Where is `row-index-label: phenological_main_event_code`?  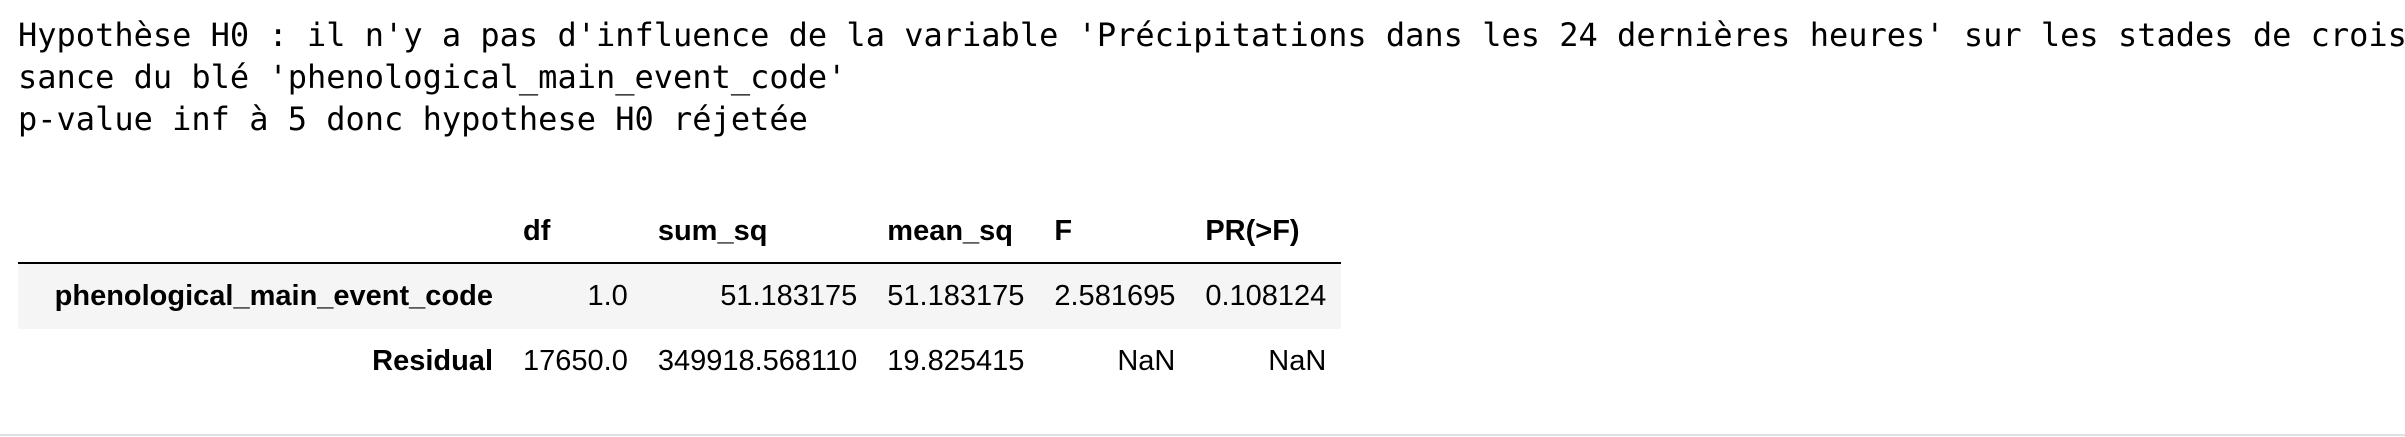
row-index-label: phenological_main_event_code is located at coordinates (273, 296).